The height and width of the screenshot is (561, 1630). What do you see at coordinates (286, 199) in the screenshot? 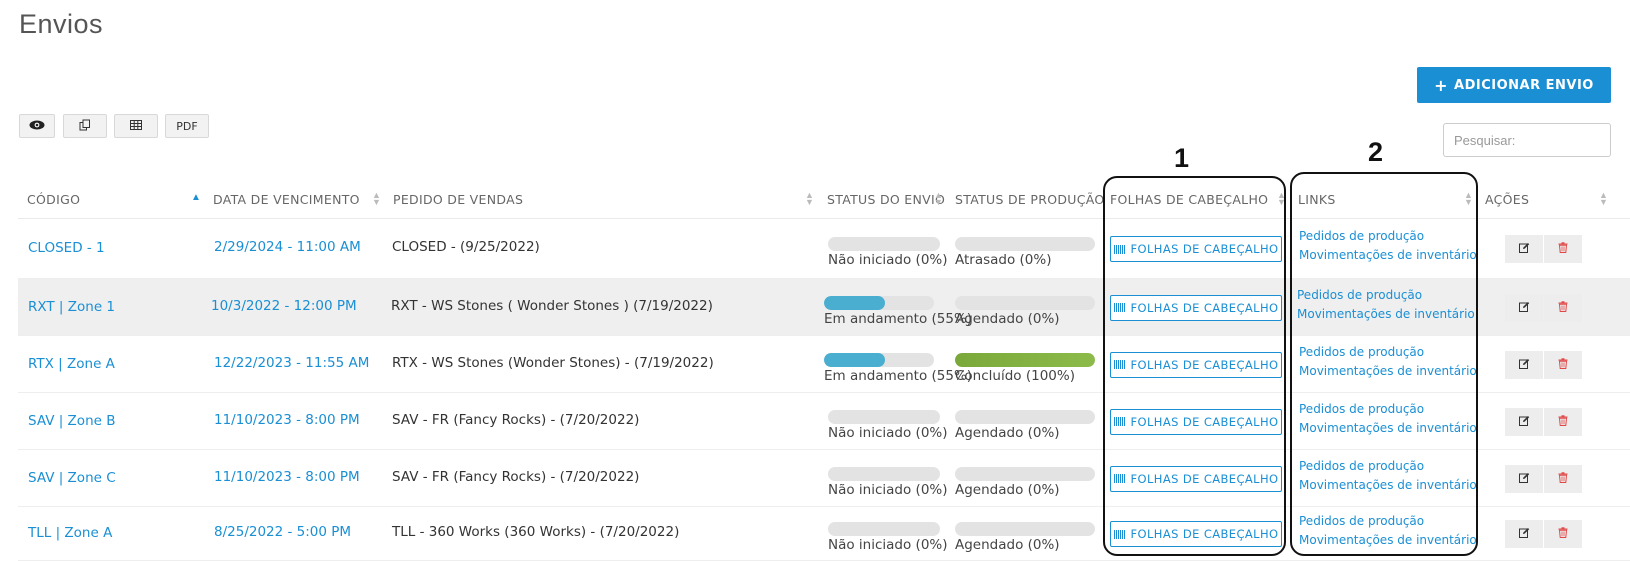
I see `column-header-data: DATA DE VENCIMENTO` at bounding box center [286, 199].